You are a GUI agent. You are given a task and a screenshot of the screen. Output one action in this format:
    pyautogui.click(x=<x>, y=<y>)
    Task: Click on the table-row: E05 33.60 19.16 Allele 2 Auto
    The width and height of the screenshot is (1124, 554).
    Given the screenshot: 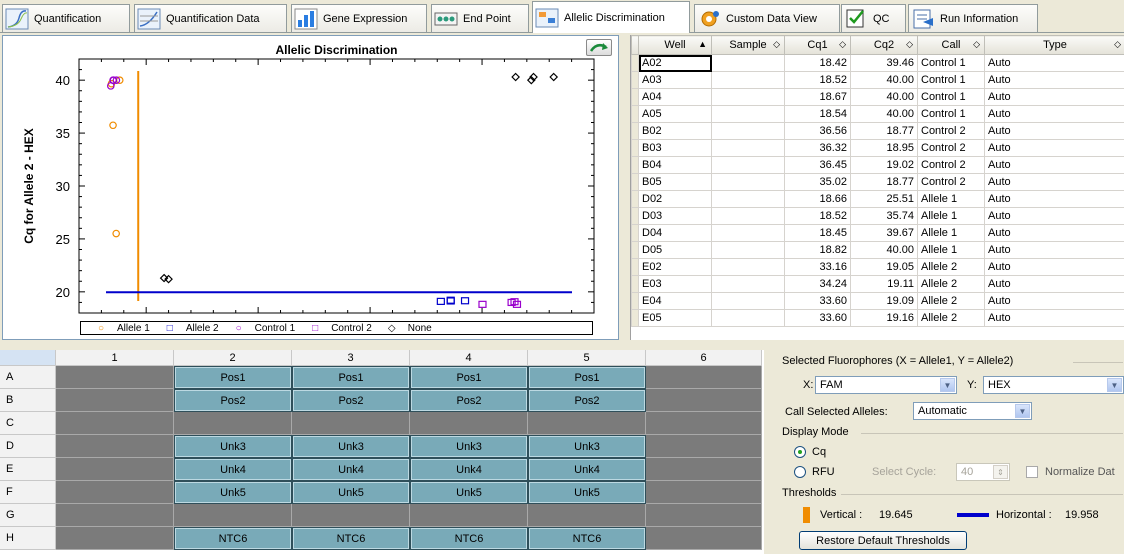 What is the action you would take?
    pyautogui.click(x=877, y=318)
    